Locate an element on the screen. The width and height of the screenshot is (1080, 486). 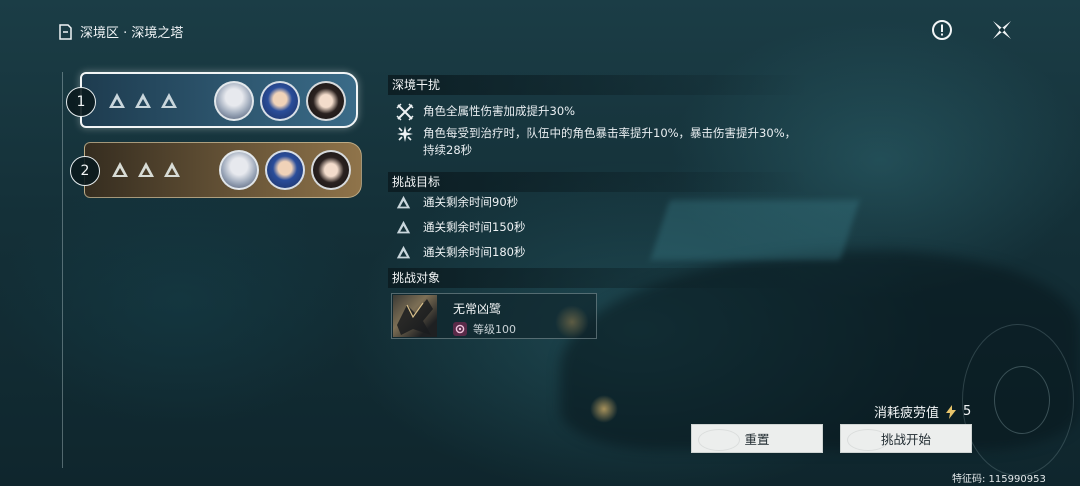
enemy-name: 无常凶鹭 is located at coordinates (477, 309).